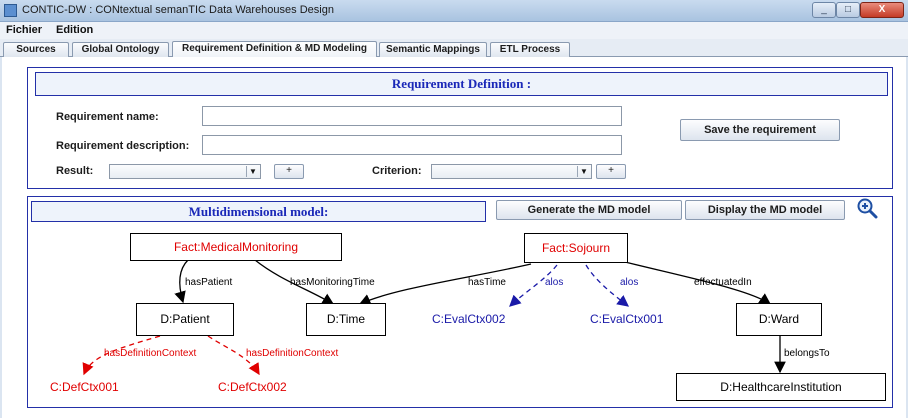 This screenshot has width=908, height=418. I want to click on edge-label-effectuated-in: effectuatedIn, so click(723, 282).